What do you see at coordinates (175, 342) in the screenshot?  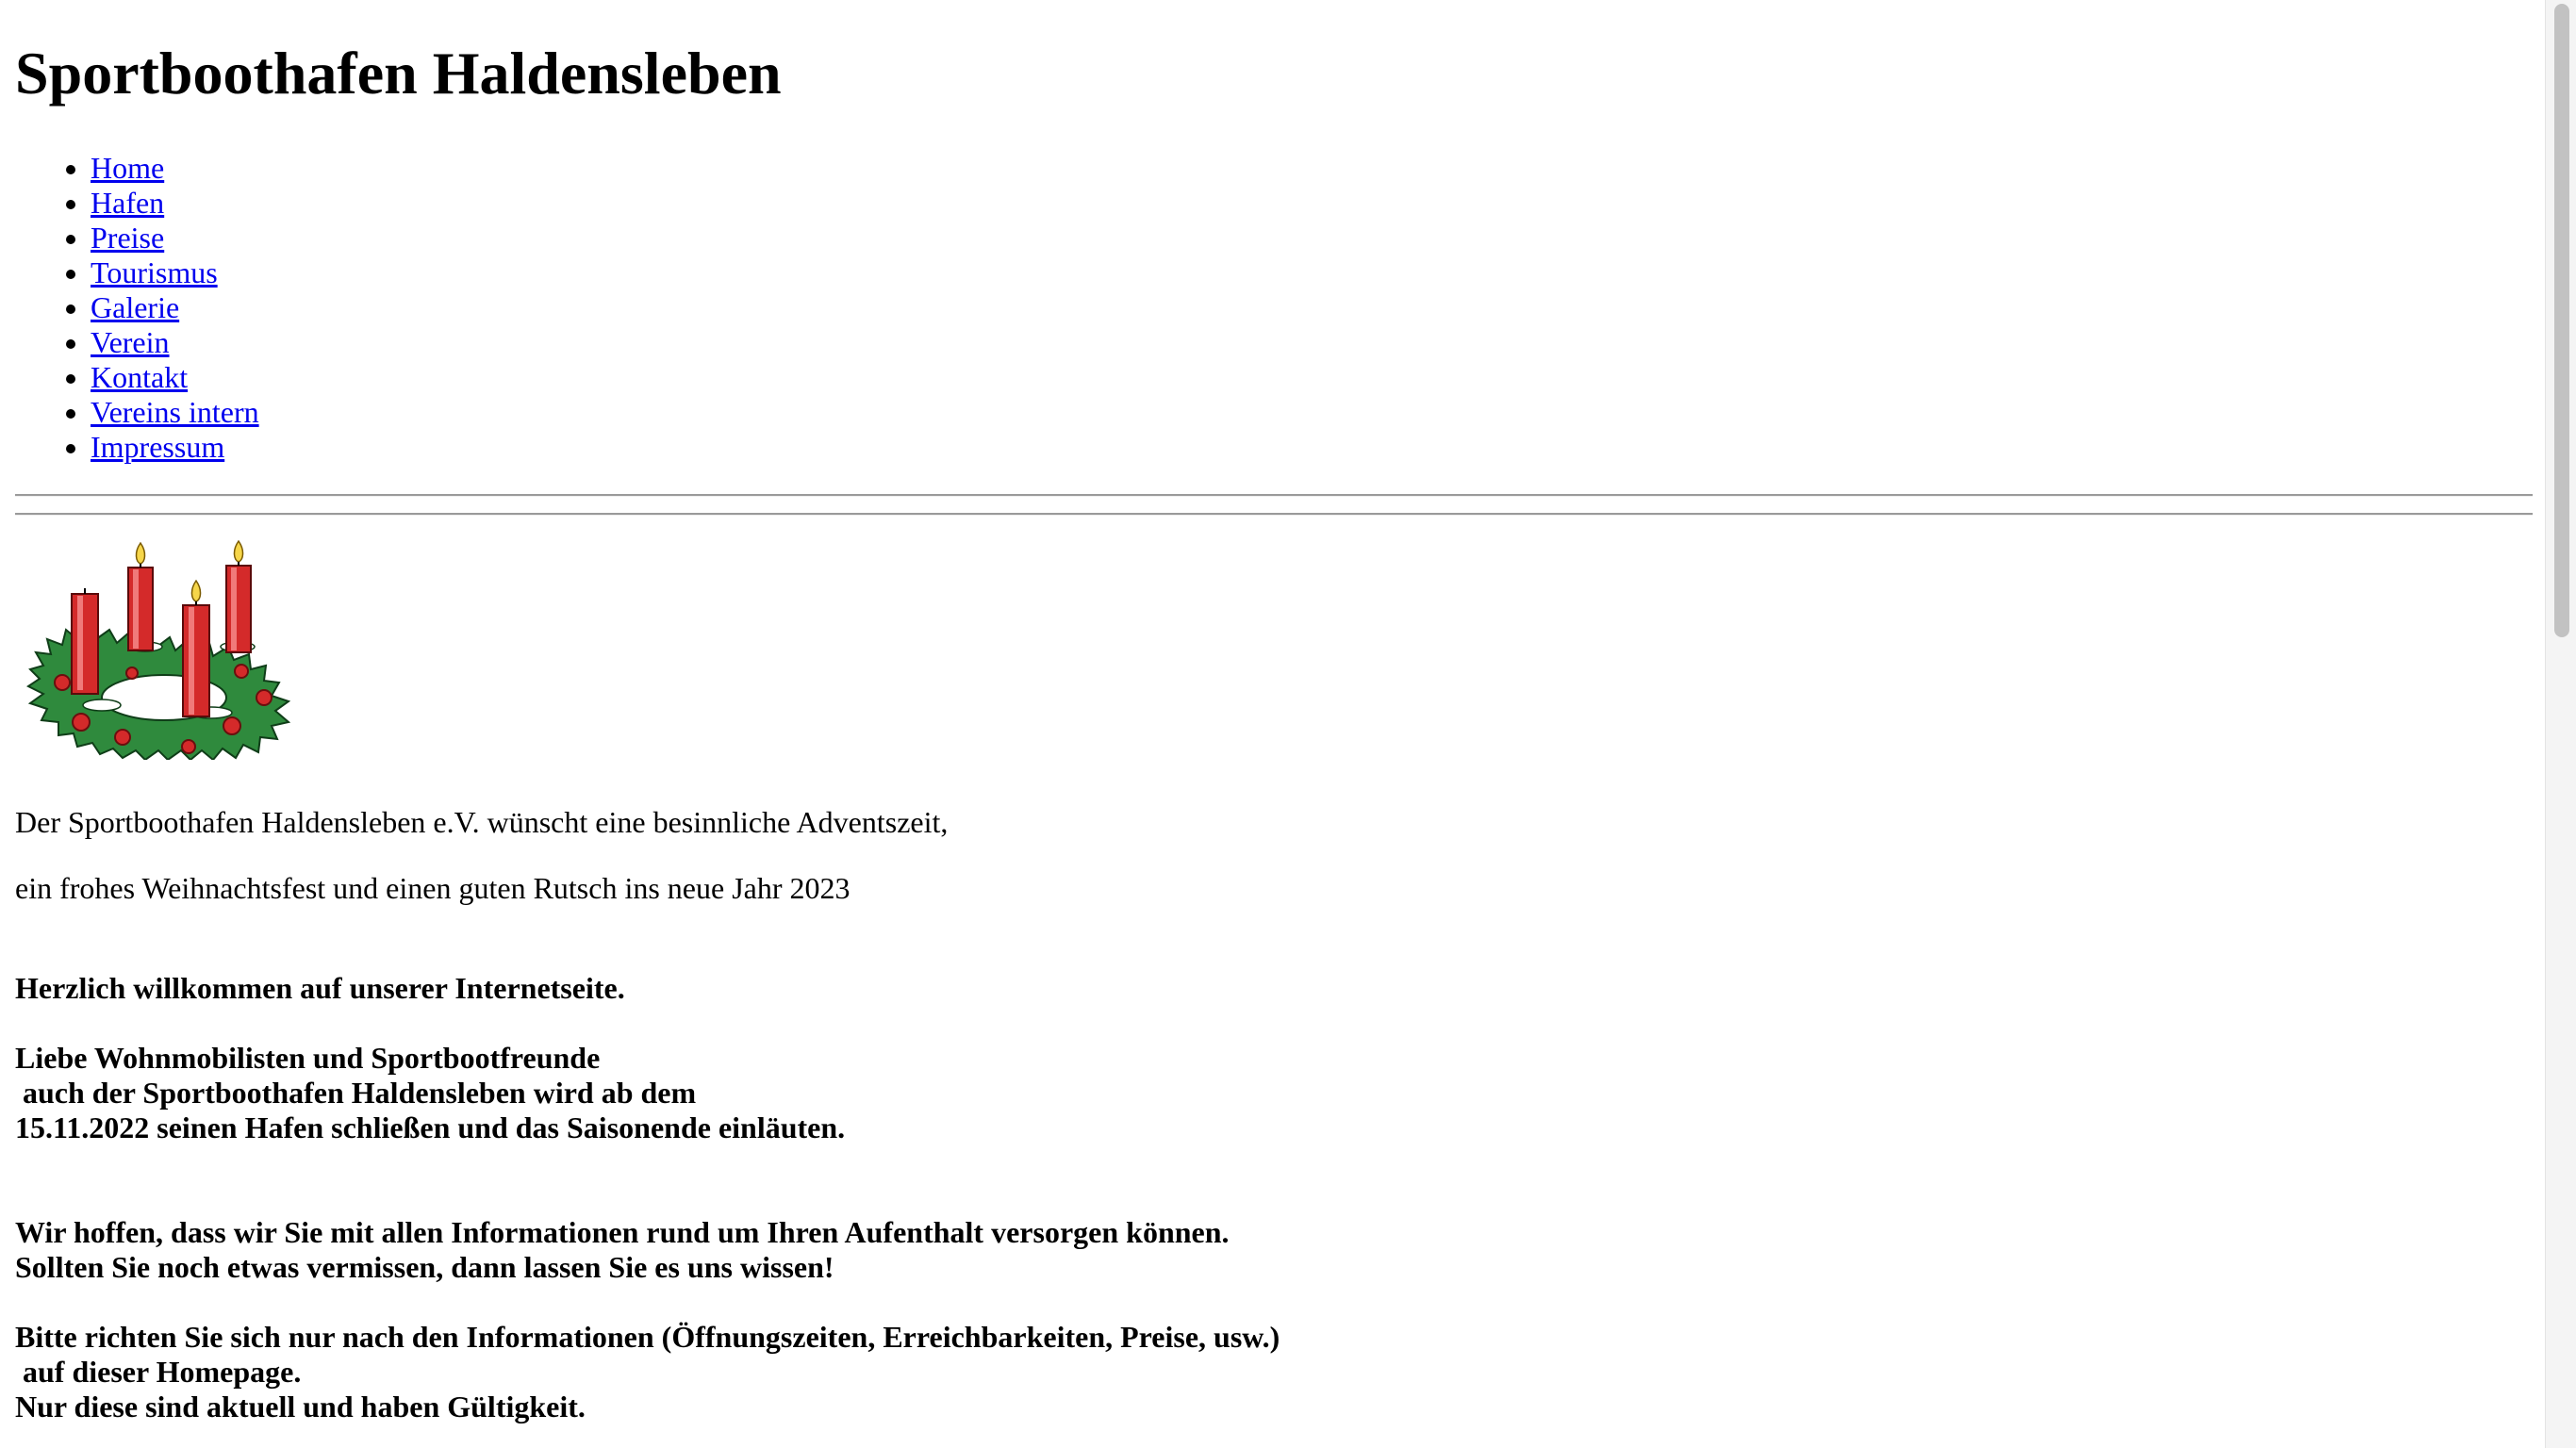 I see `nav-item-verein: Verein` at bounding box center [175, 342].